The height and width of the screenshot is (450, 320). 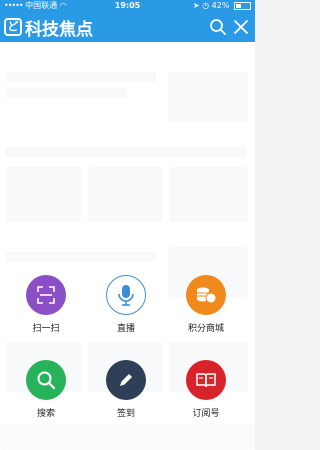 I want to click on coins-icon, so click(x=207, y=295).